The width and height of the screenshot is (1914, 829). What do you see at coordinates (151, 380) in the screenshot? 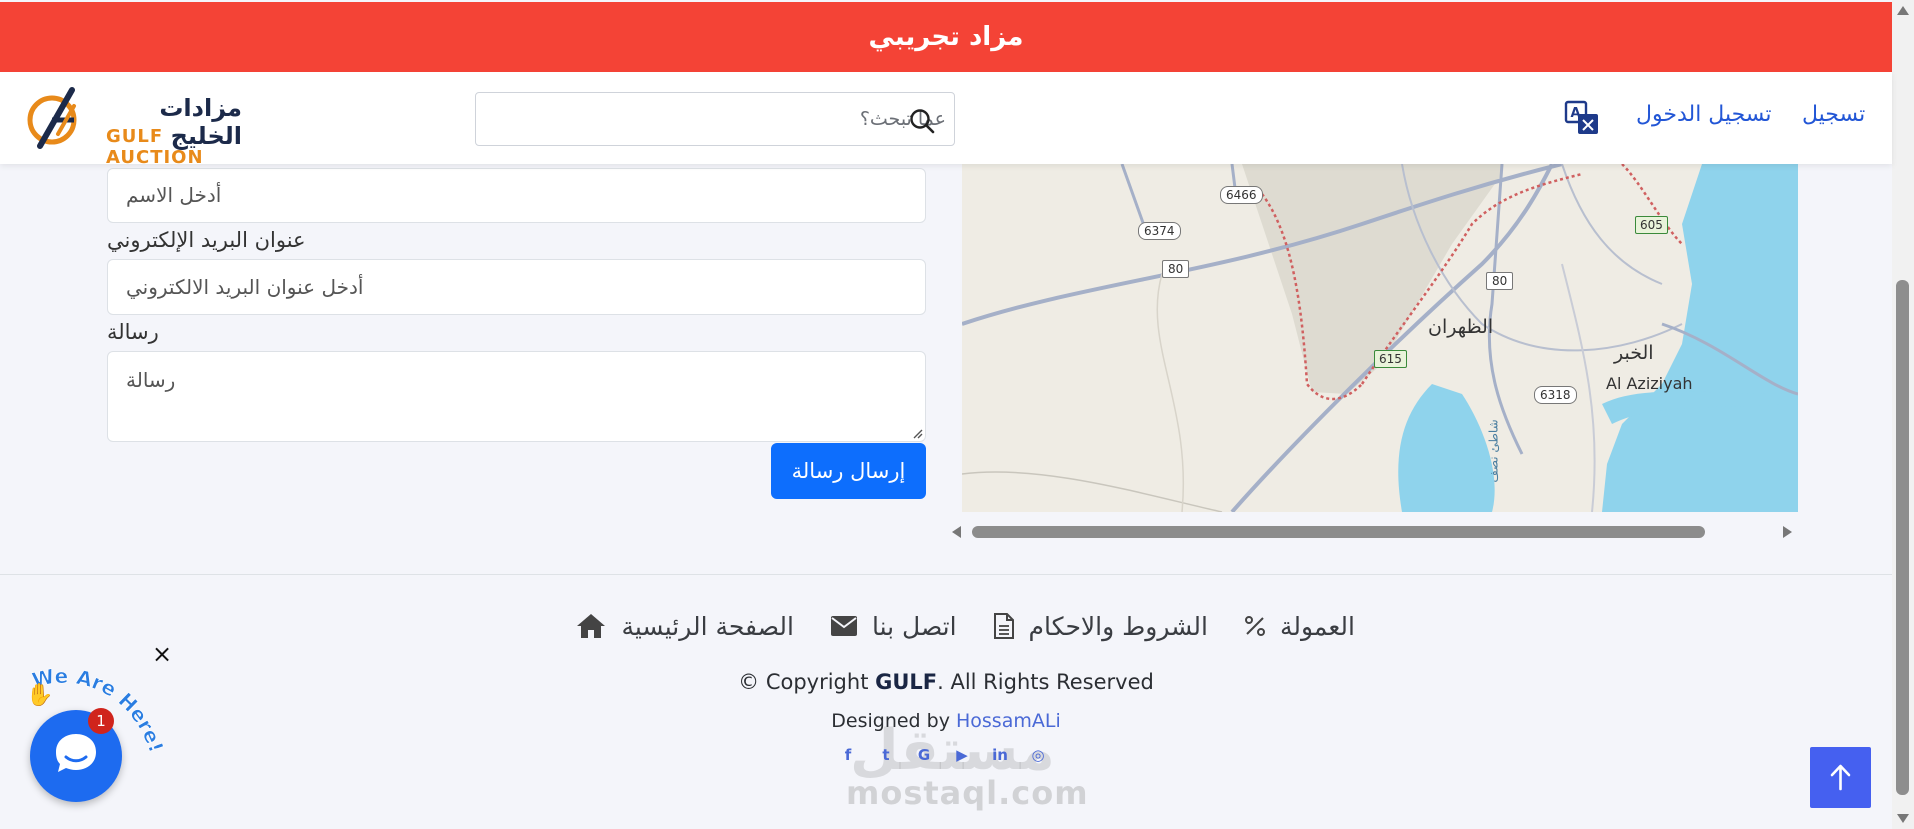
I see `message-placeholder: رسالة` at bounding box center [151, 380].